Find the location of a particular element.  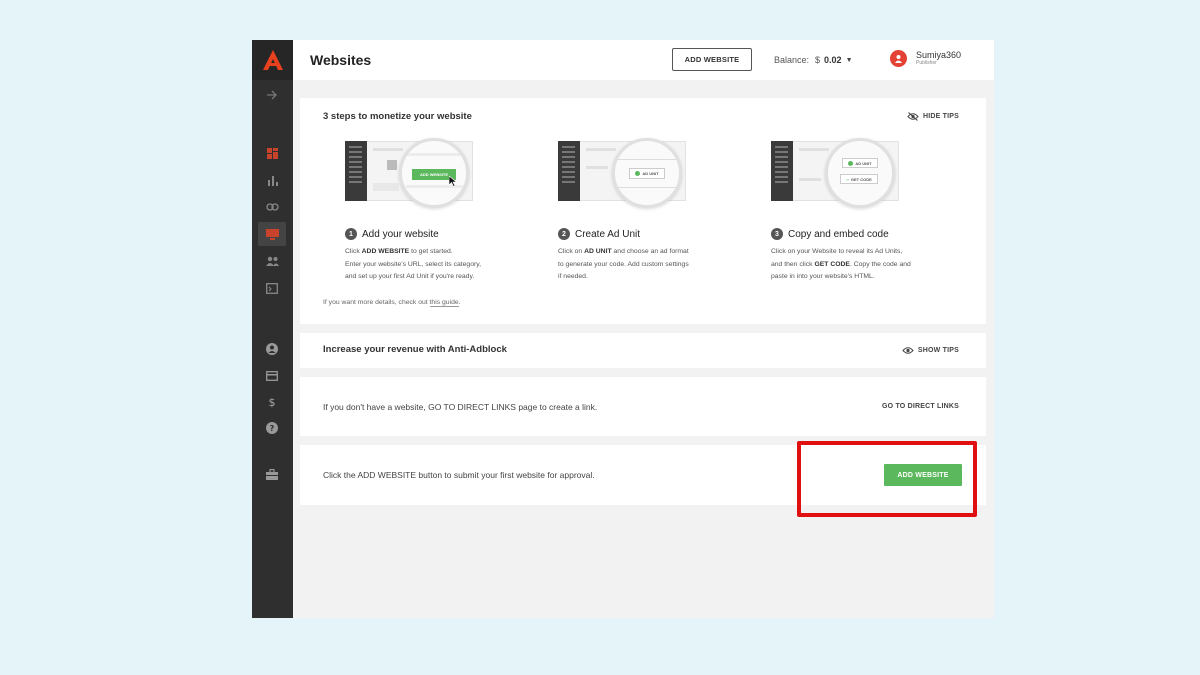

hide-tips-label: HIDE TIPS is located at coordinates (940, 116).